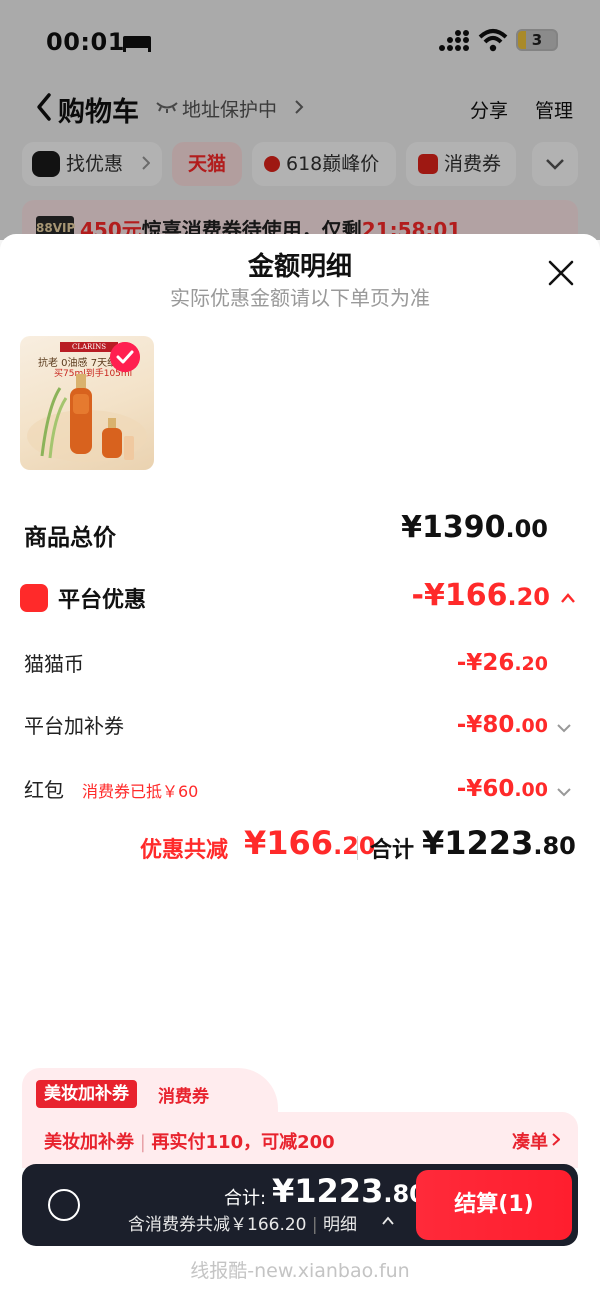 The height and width of the screenshot is (1298, 600). I want to click on red-packet-price: -¥60.00, so click(502, 789).